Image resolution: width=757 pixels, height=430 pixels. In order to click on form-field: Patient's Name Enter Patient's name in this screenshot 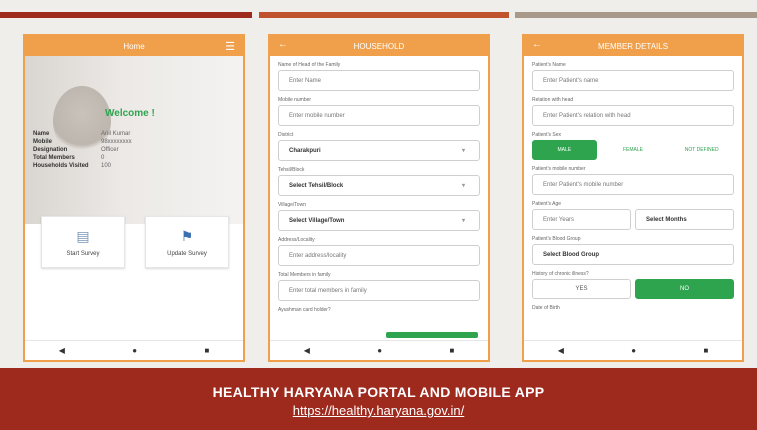, I will do `click(633, 76)`.